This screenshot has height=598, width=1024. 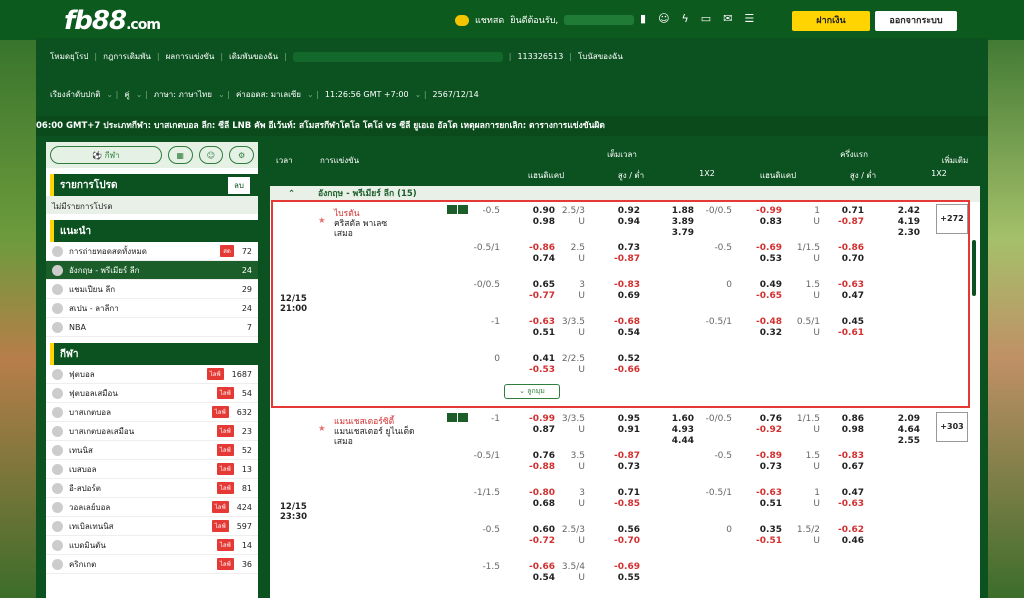 I want to click on odds-cell: 2.55, so click(x=901, y=441).